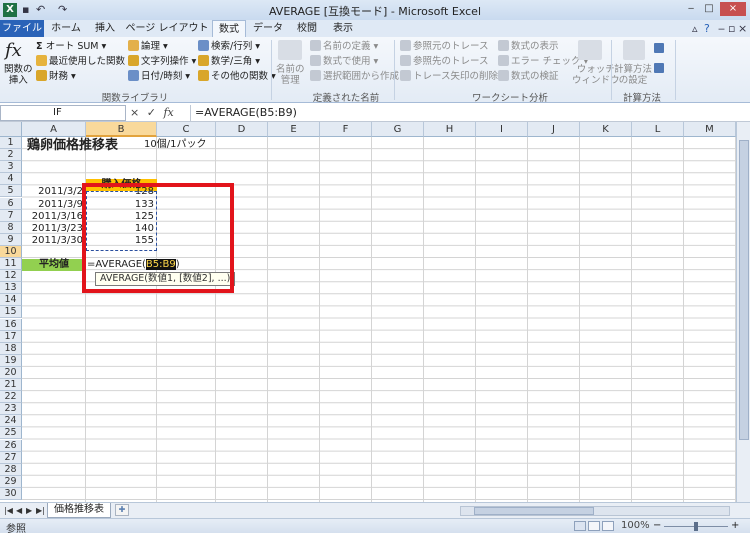 The width and height of the screenshot is (750, 535). I want to click on row-header: 22, so click(11, 397).